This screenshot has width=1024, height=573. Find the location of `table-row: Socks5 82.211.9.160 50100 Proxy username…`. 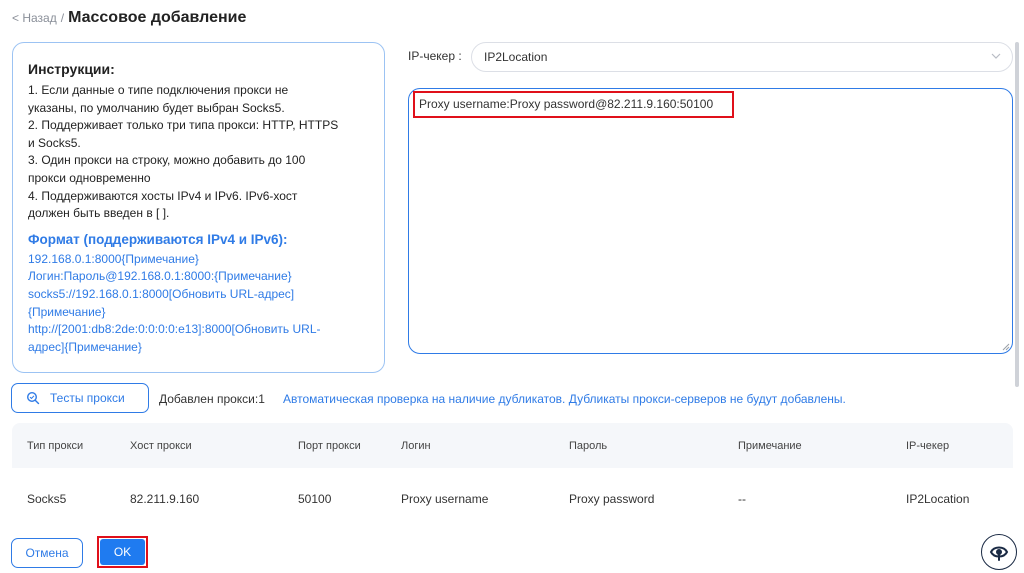

table-row: Socks5 82.211.9.160 50100 Proxy username… is located at coordinates (512, 494).